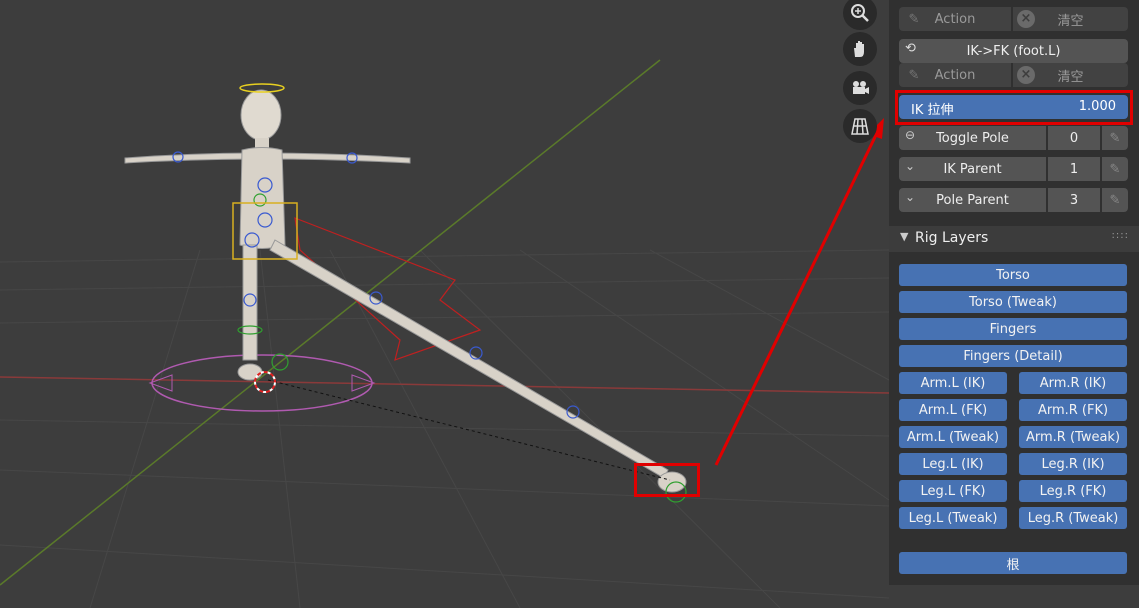  Describe the element at coordinates (1013, 75) in the screenshot. I see `action-row: Action ✎ 清空 ×` at that location.